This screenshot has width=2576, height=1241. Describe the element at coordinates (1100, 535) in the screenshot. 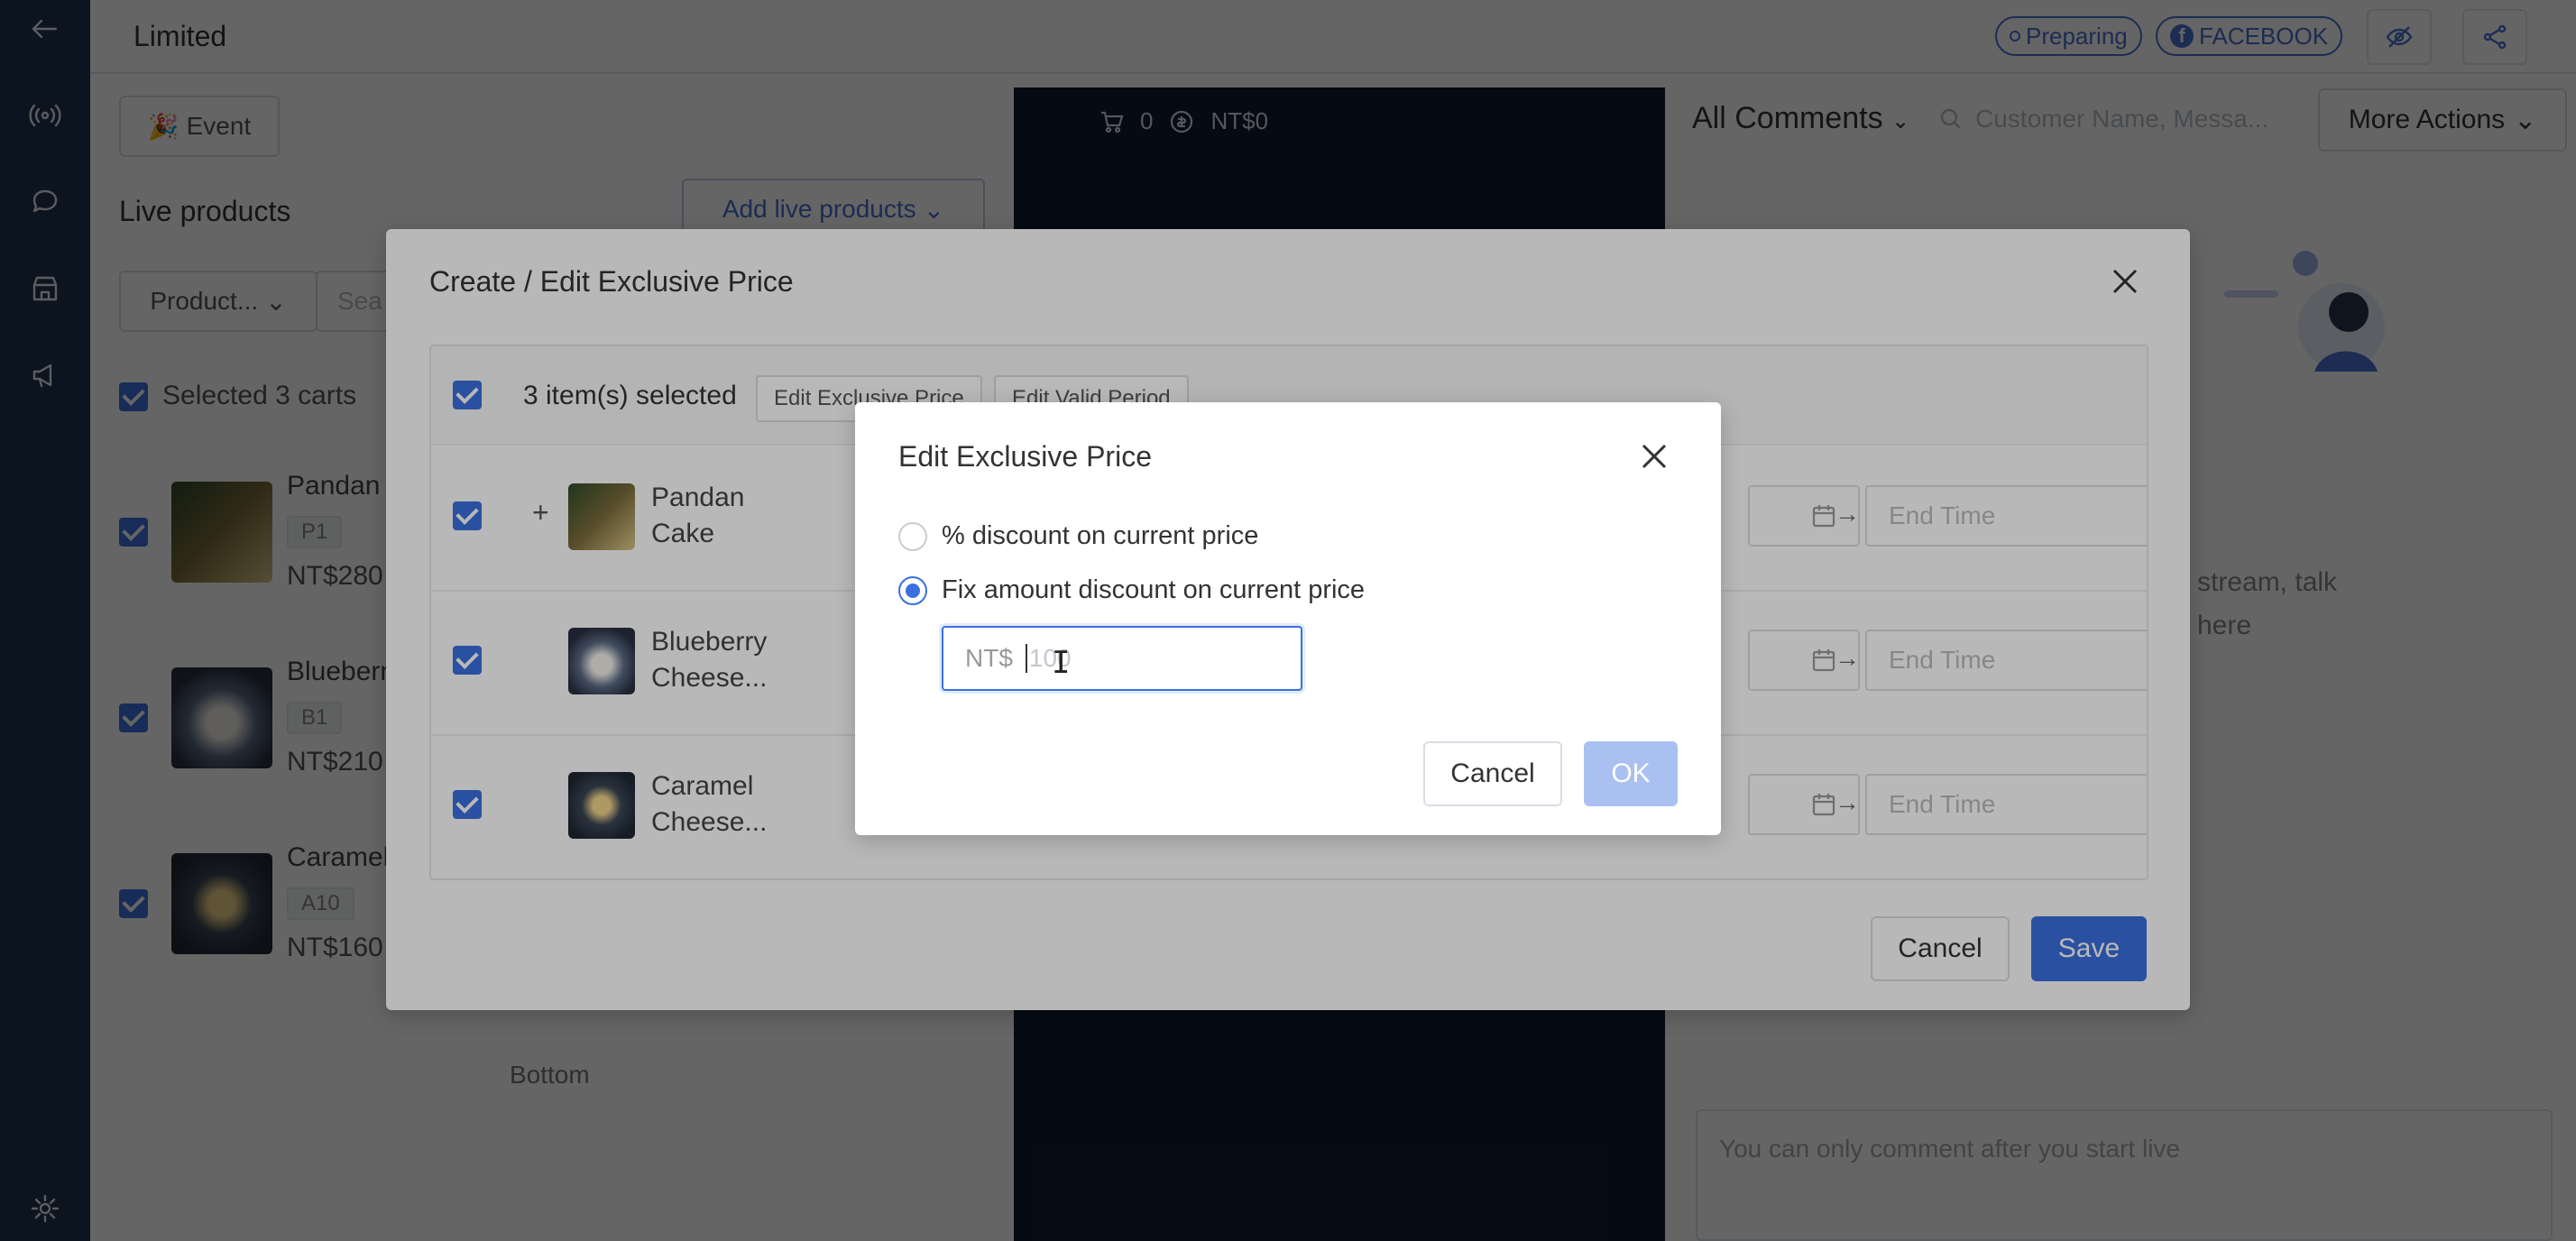

I see `percent-option-label: % discount on current price` at that location.